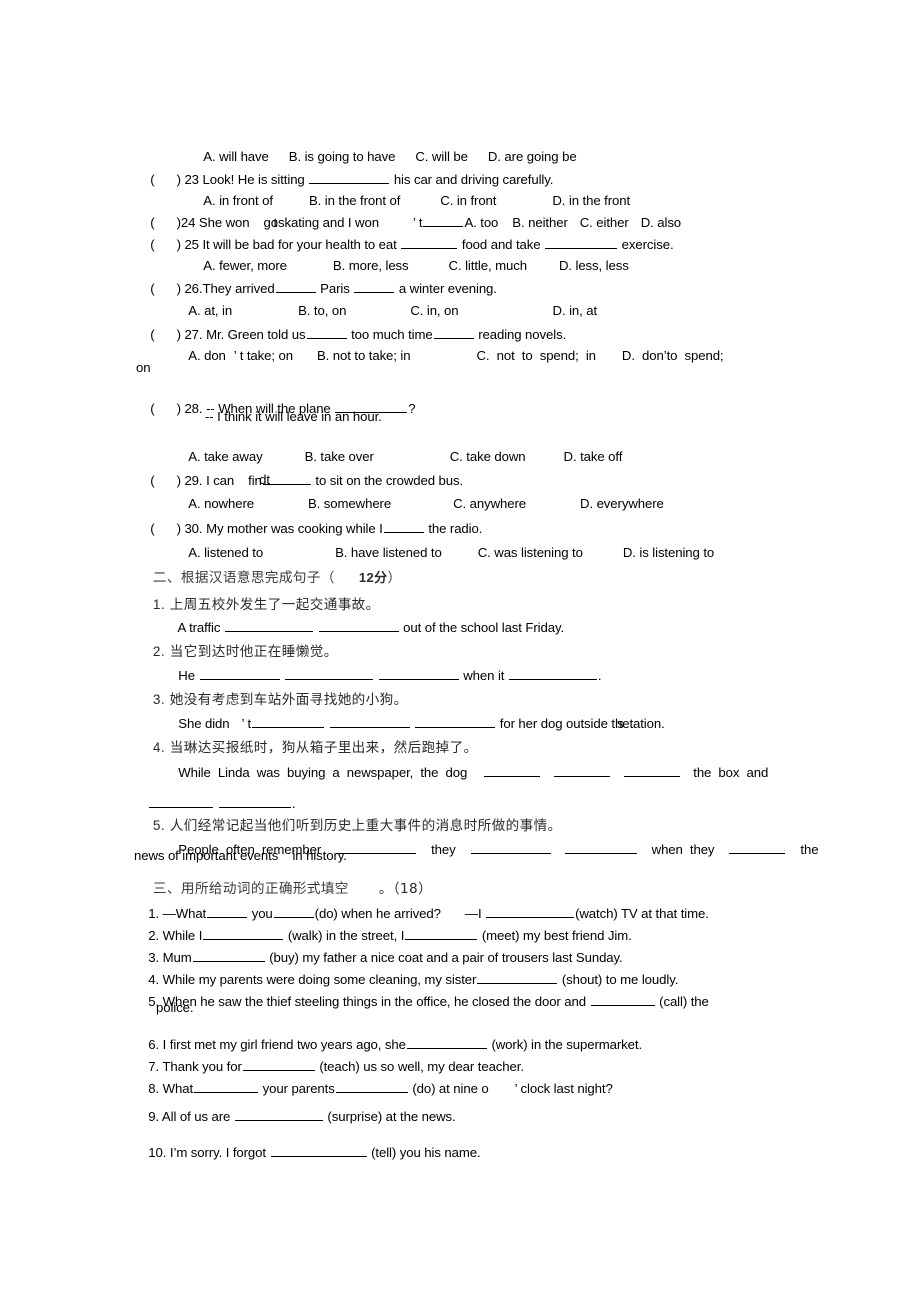 The image size is (920, 1303). What do you see at coordinates (683, 850) in the screenshot?
I see `s2-item5-line1-c: when they` at bounding box center [683, 850].